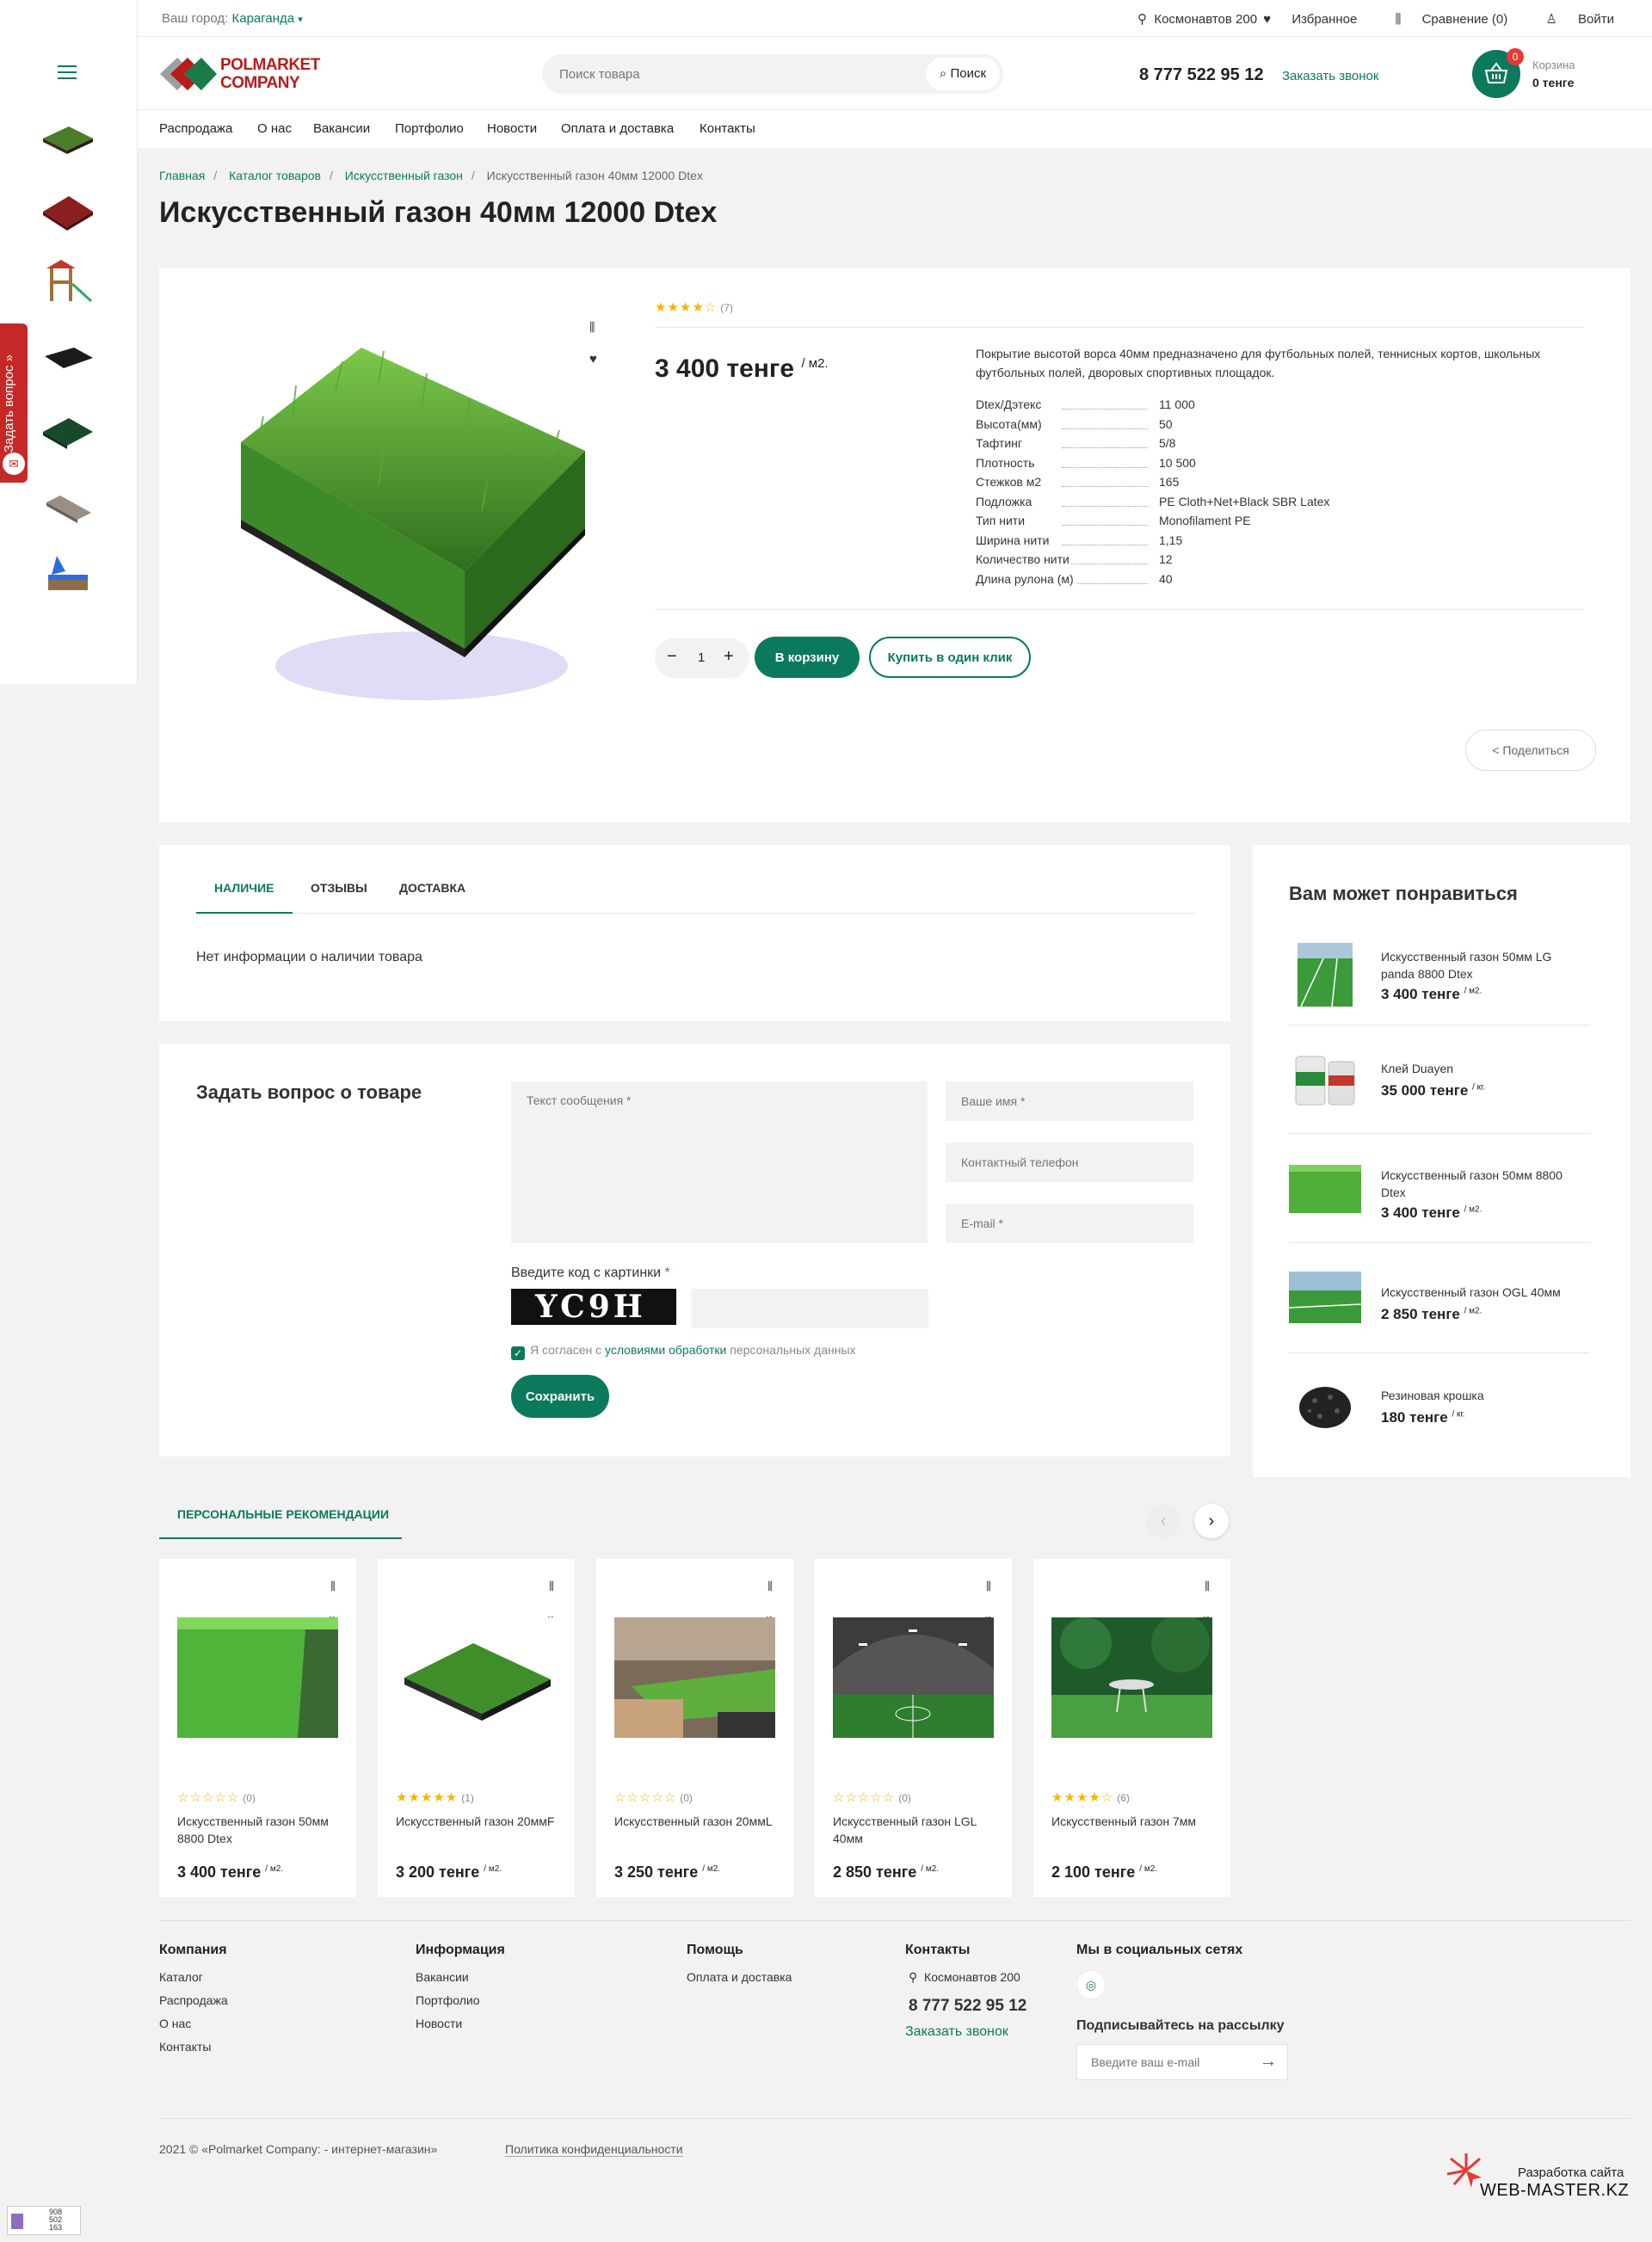 The height and width of the screenshot is (2242, 1652). I want to click on footer-link: О нас, so click(193, 2023).